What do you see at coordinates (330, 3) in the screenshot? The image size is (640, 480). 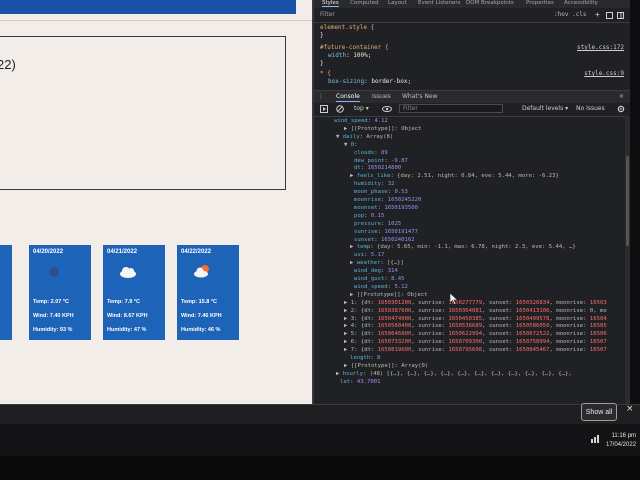 I see `tab-styles: Styles` at bounding box center [330, 3].